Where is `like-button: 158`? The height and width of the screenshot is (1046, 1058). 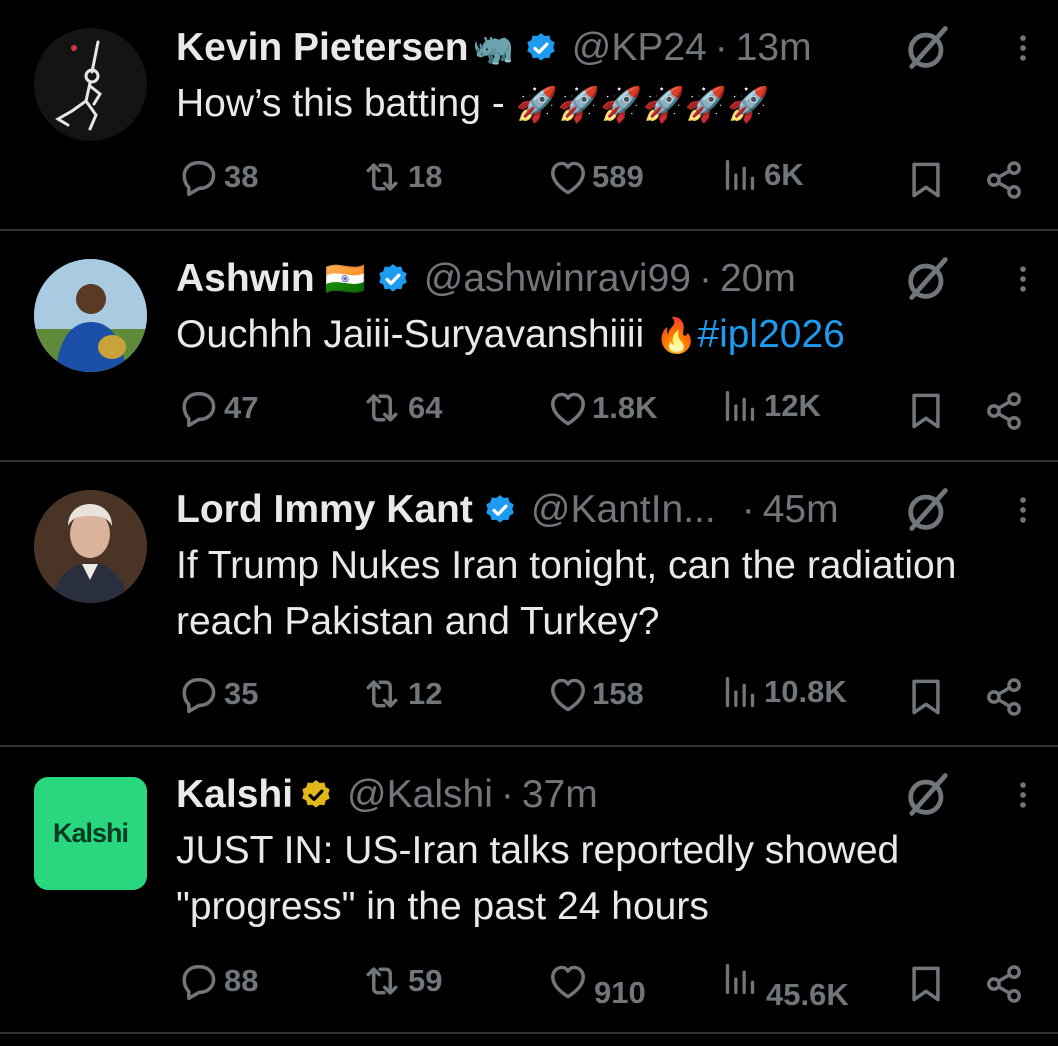 like-button: 158 is located at coordinates (595, 694).